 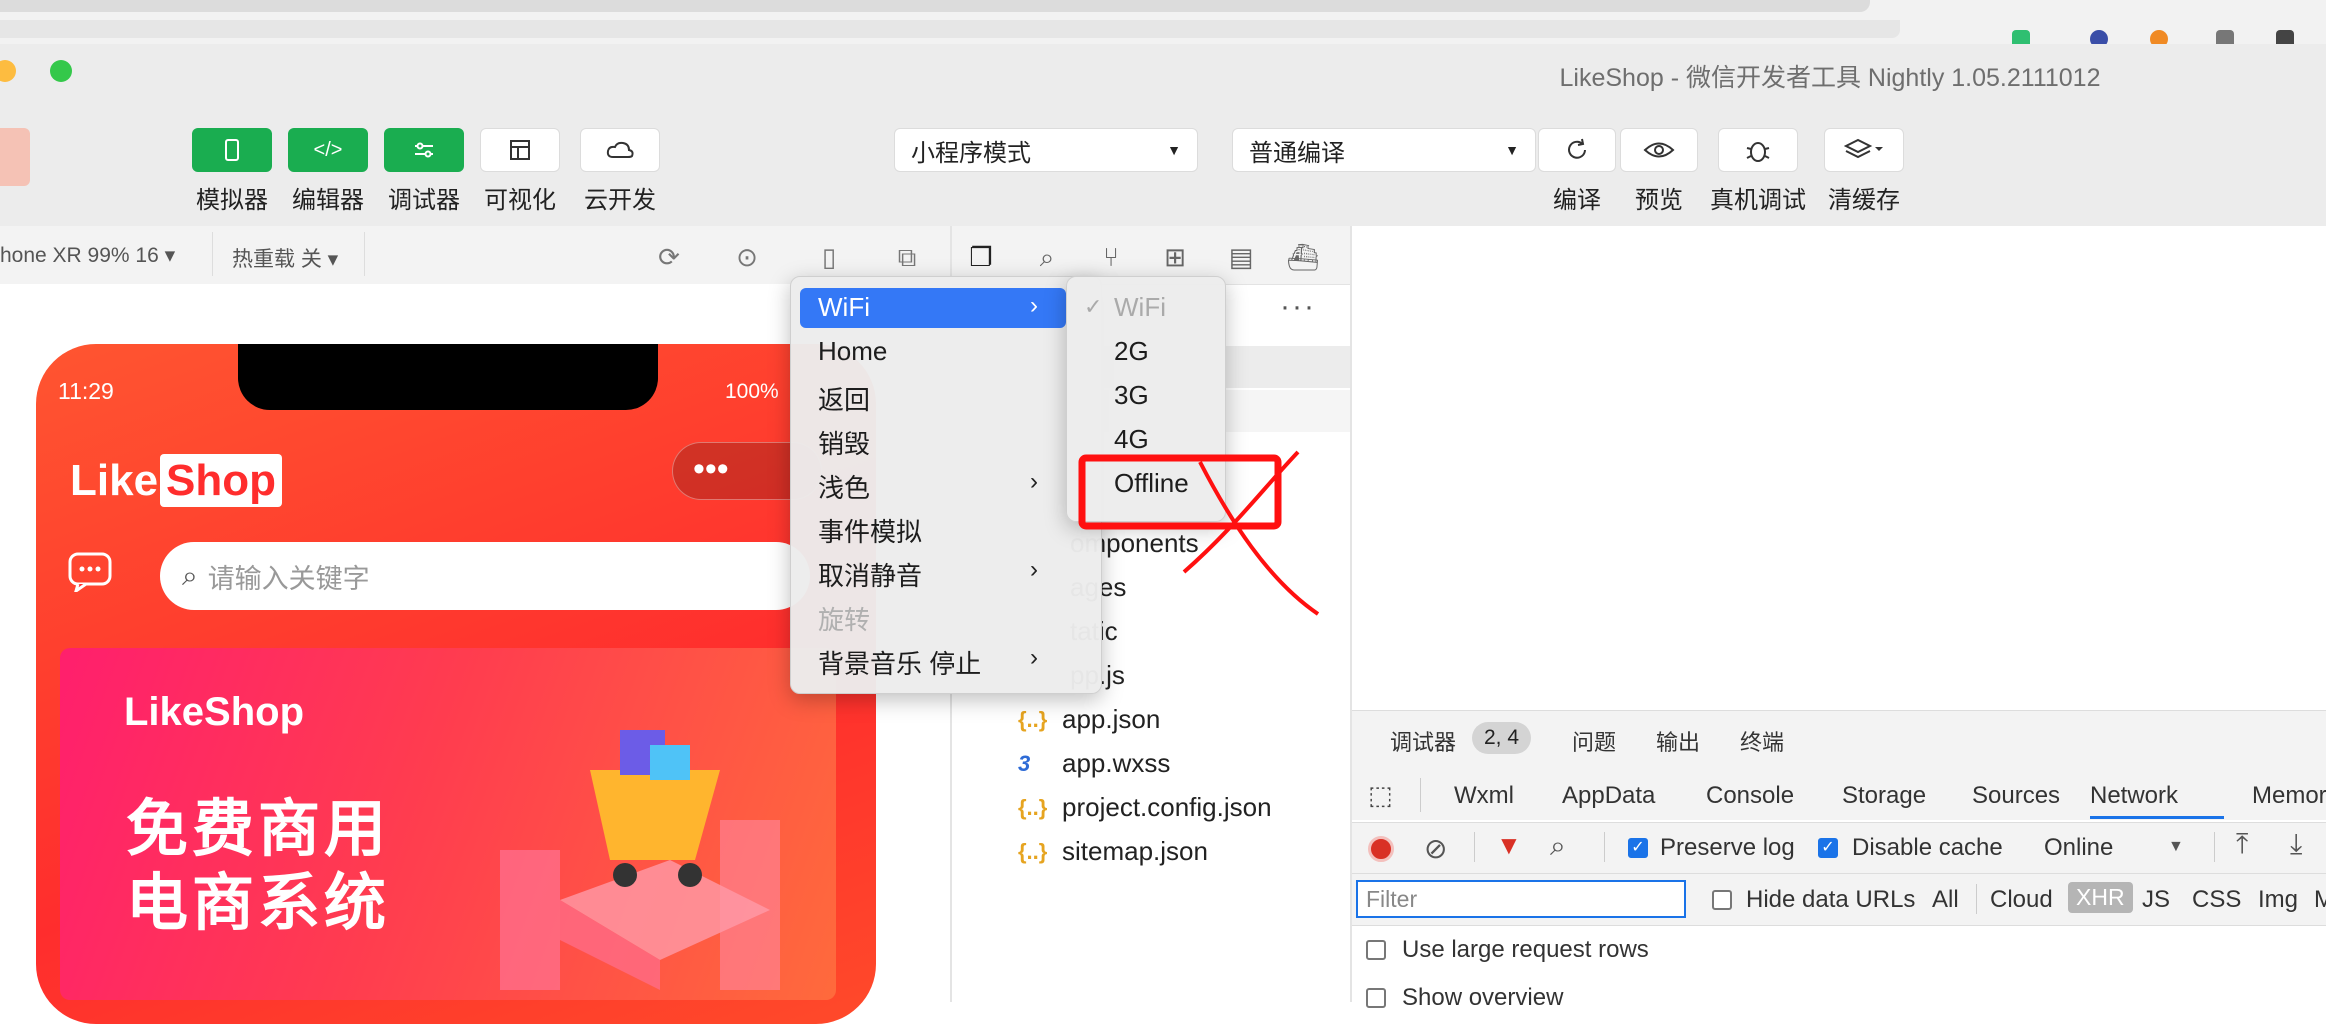 What do you see at coordinates (2134, 796) in the screenshot?
I see `tab-network: Network` at bounding box center [2134, 796].